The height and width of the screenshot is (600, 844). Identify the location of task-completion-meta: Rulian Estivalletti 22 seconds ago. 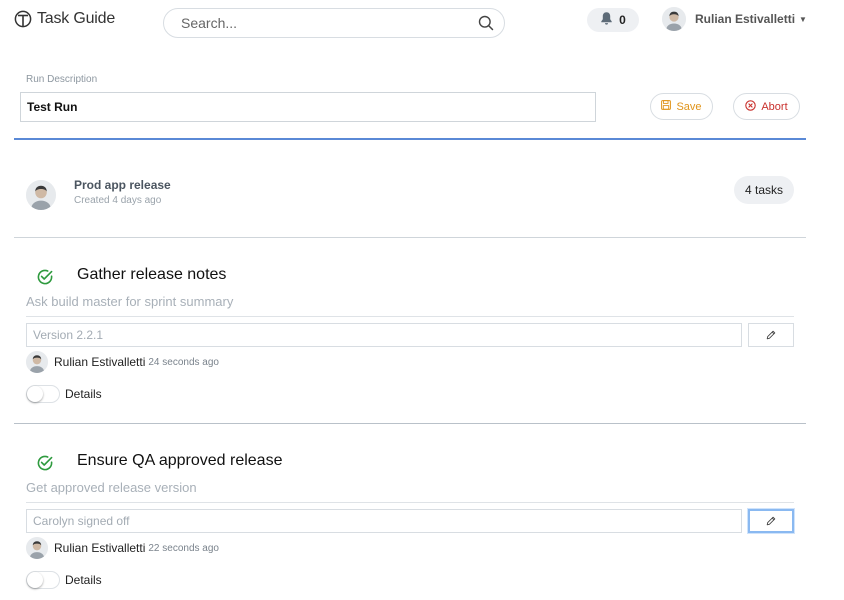
(122, 548).